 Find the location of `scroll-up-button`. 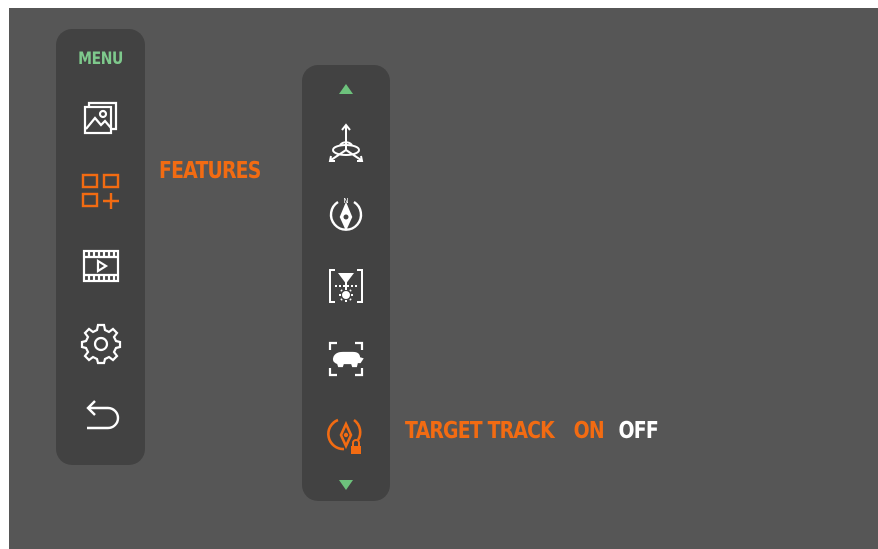

scroll-up-button is located at coordinates (346, 89).